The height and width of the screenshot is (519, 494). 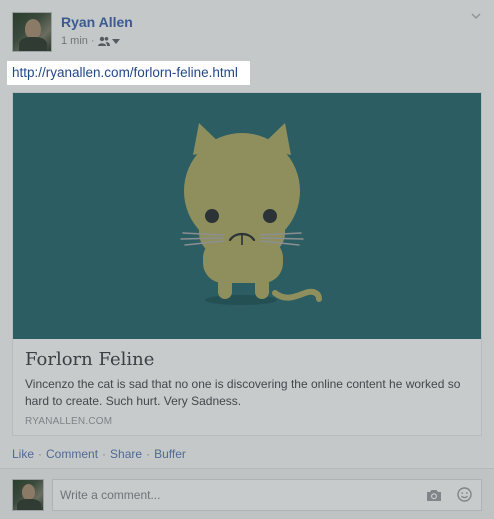 I want to click on chevron-down-icon, so click(x=476, y=16).